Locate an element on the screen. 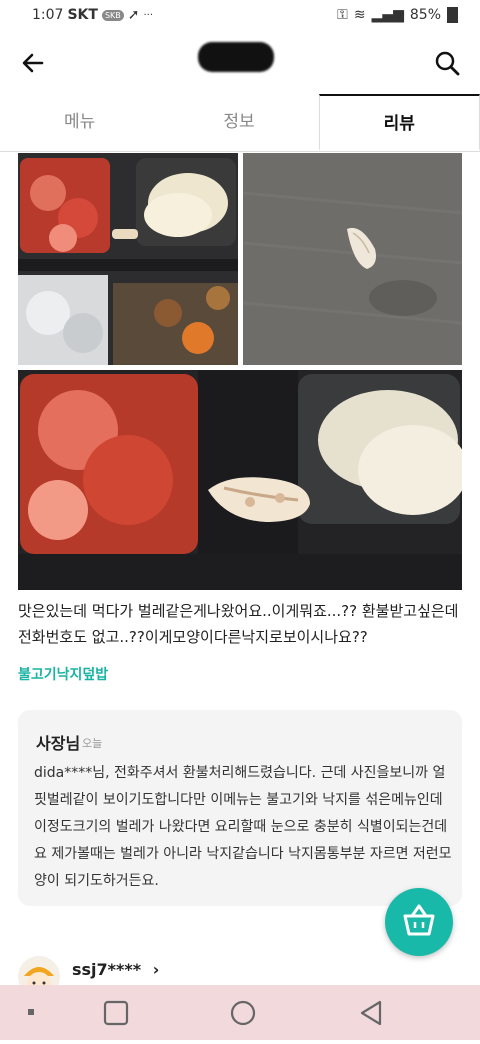 The width and height of the screenshot is (480, 1044). wifi-icon: ≋ is located at coordinates (359, 15).